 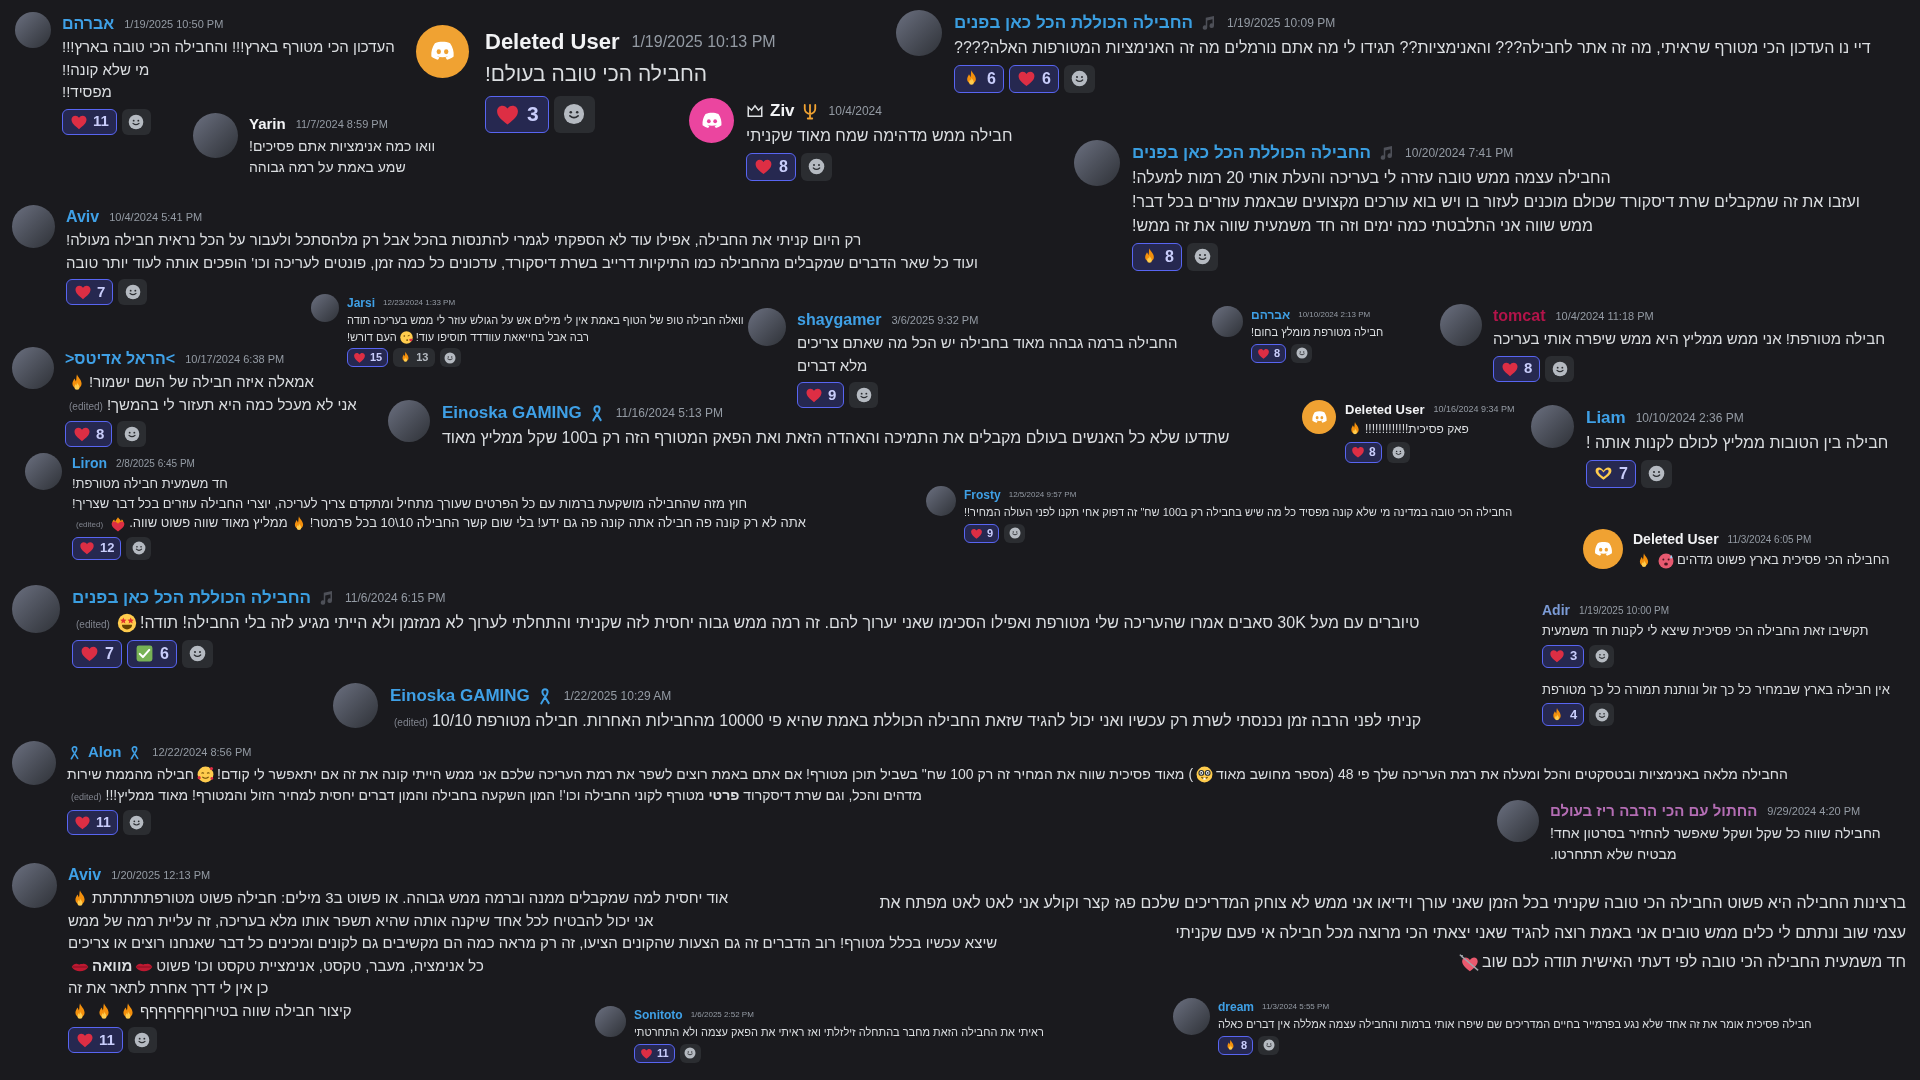 What do you see at coordinates (414, 358) in the screenshot?
I see `reaction-button: 13` at bounding box center [414, 358].